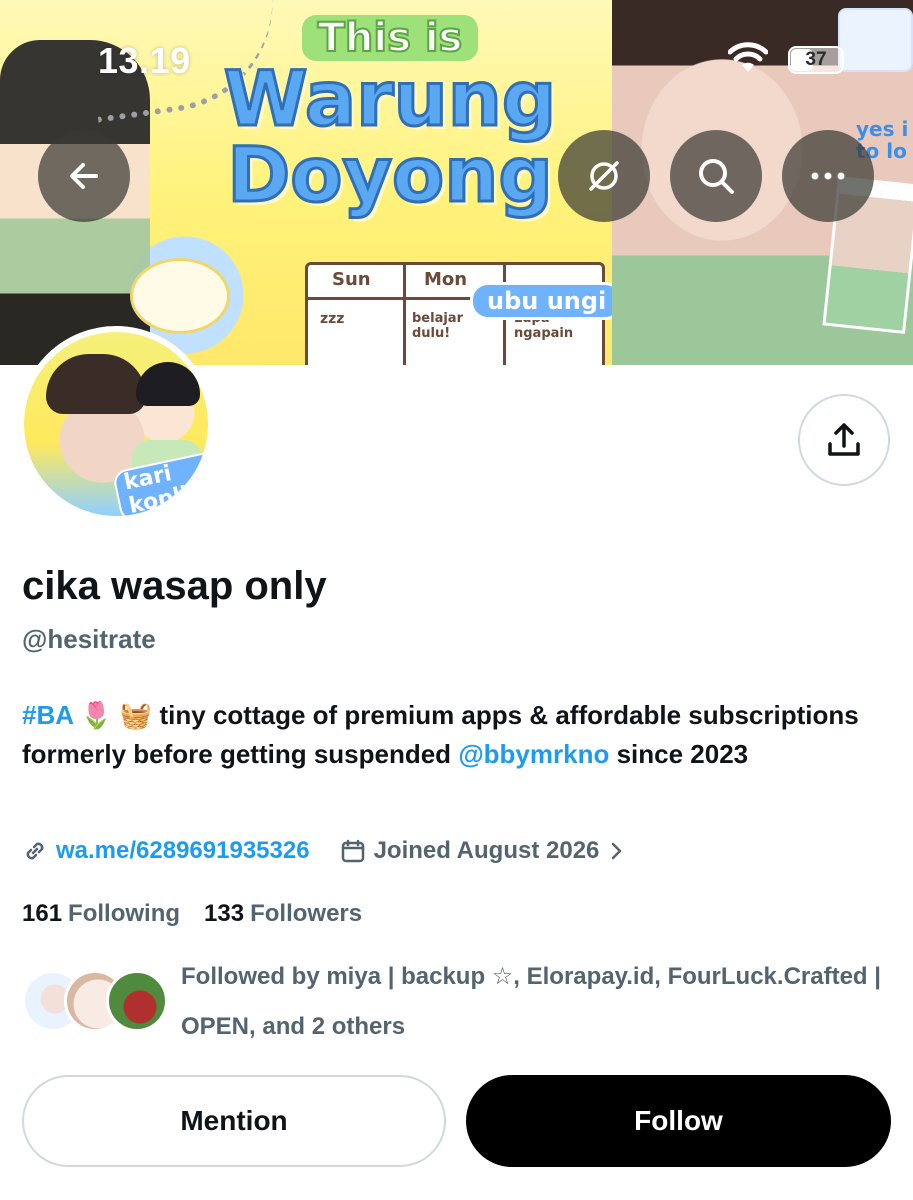  Describe the element at coordinates (875, 40) in the screenshot. I see `banner-mini-sticker` at that location.